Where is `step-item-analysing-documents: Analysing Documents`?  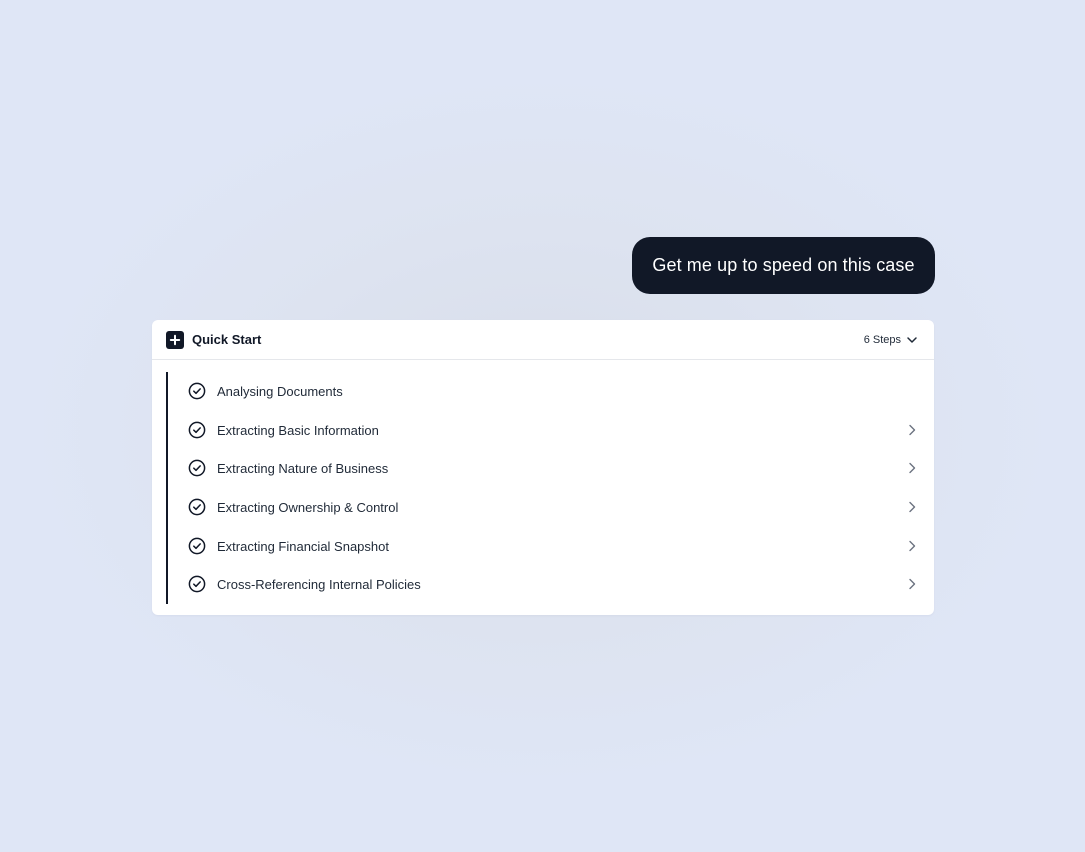
step-item-analysing-documents: Analysing Documents is located at coordinates (543, 391).